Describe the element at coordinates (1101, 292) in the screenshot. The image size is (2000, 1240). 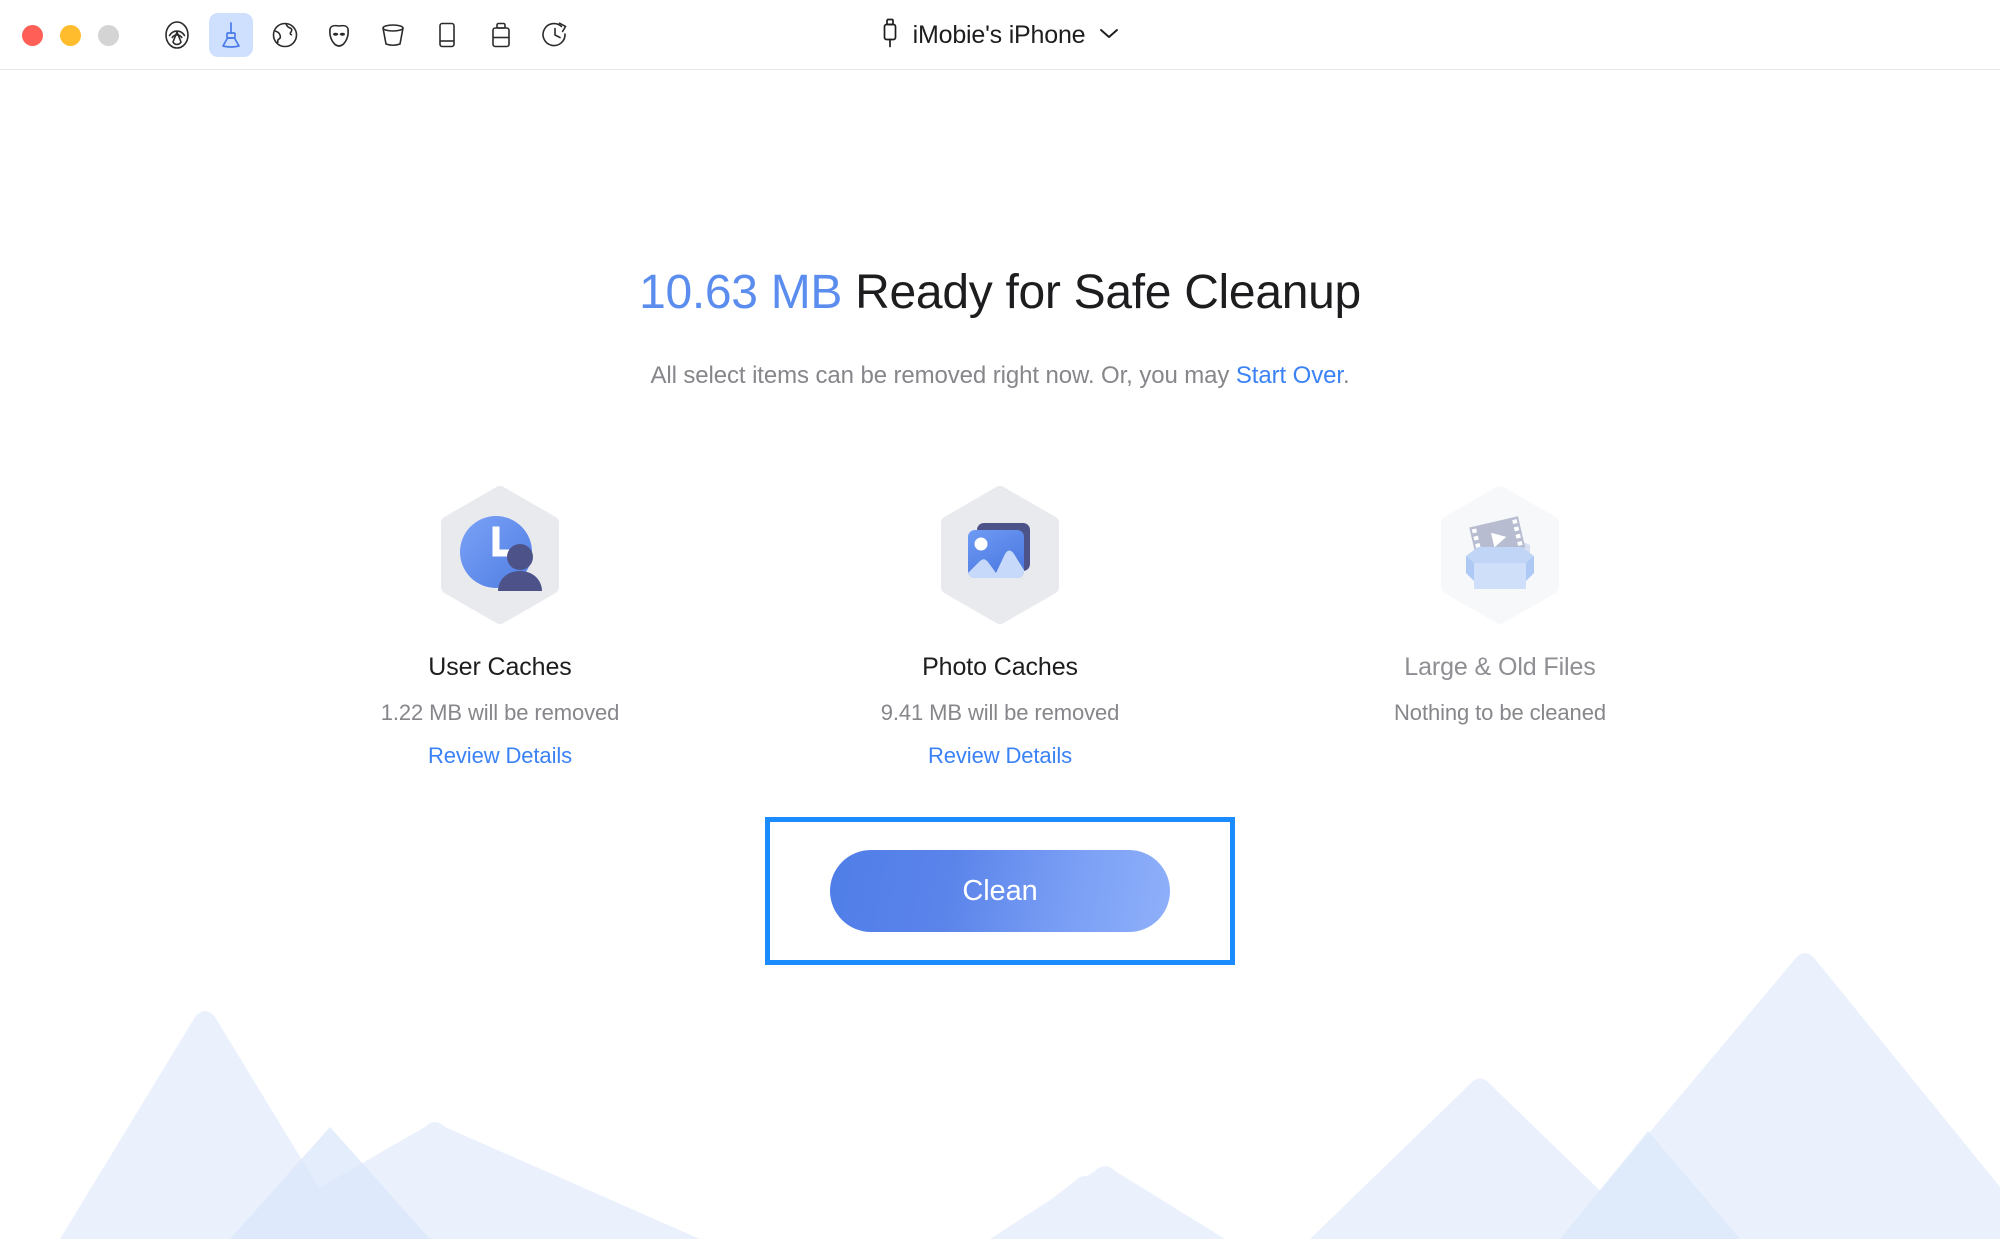
I see `cleanup-title-rest: Ready for Safe Cleanup` at that location.